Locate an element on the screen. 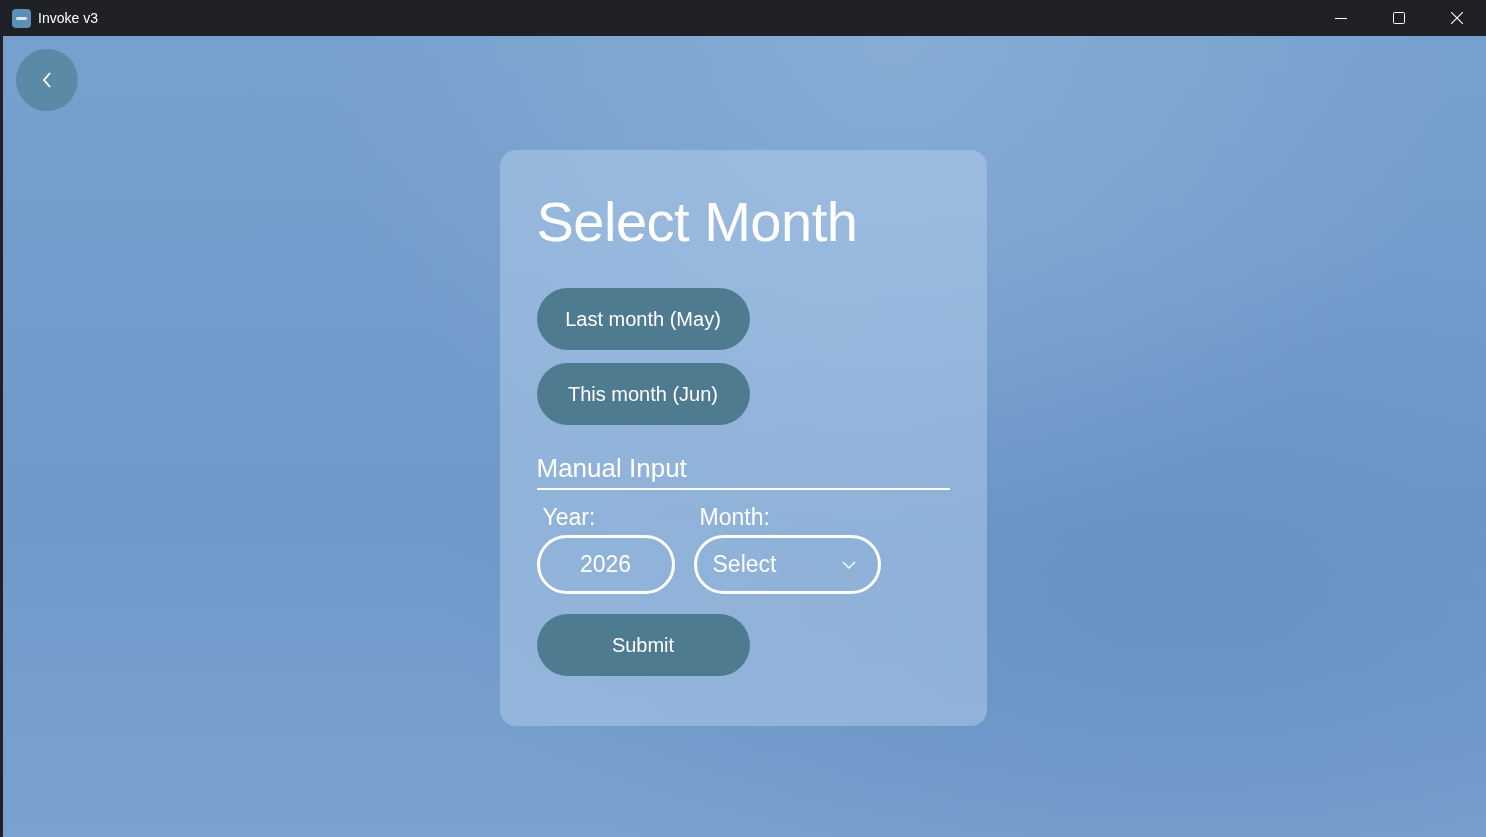 The width and height of the screenshot is (1486, 837). section-title: Manual Input is located at coordinates (611, 468).